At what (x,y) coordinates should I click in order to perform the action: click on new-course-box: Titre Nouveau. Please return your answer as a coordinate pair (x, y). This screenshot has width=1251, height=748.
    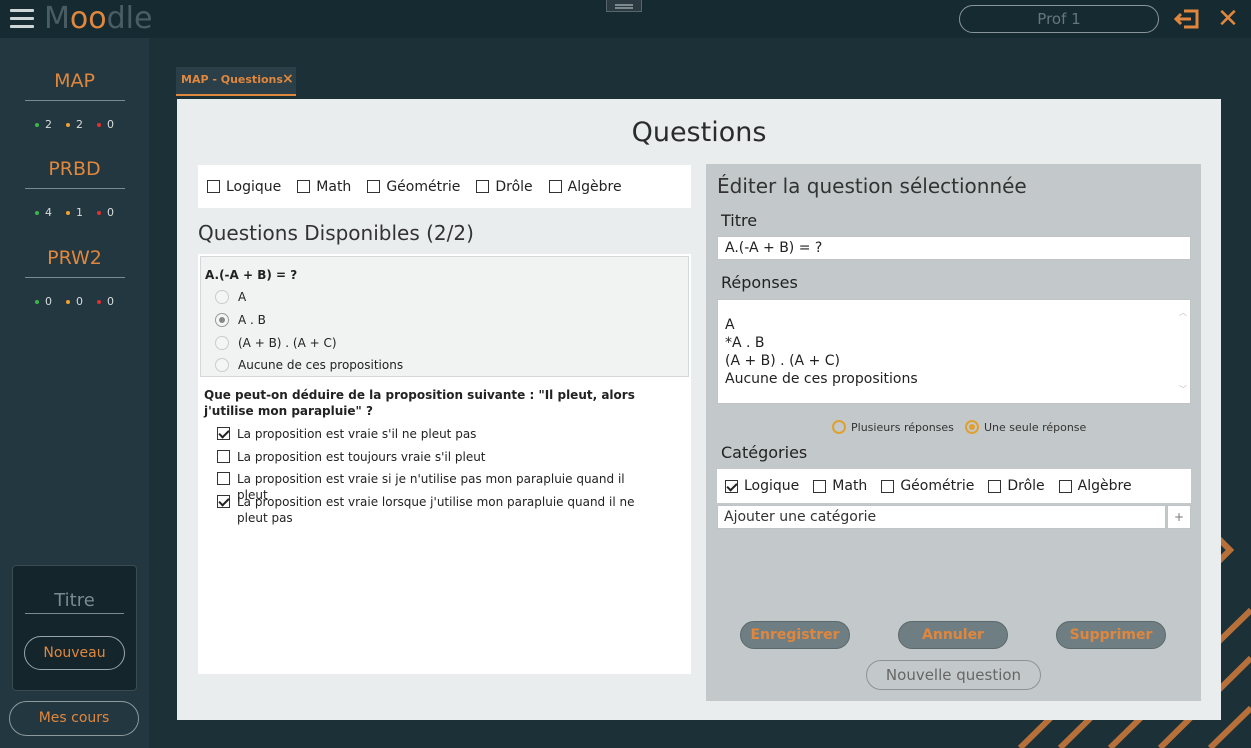
    Looking at the image, I should click on (74, 628).